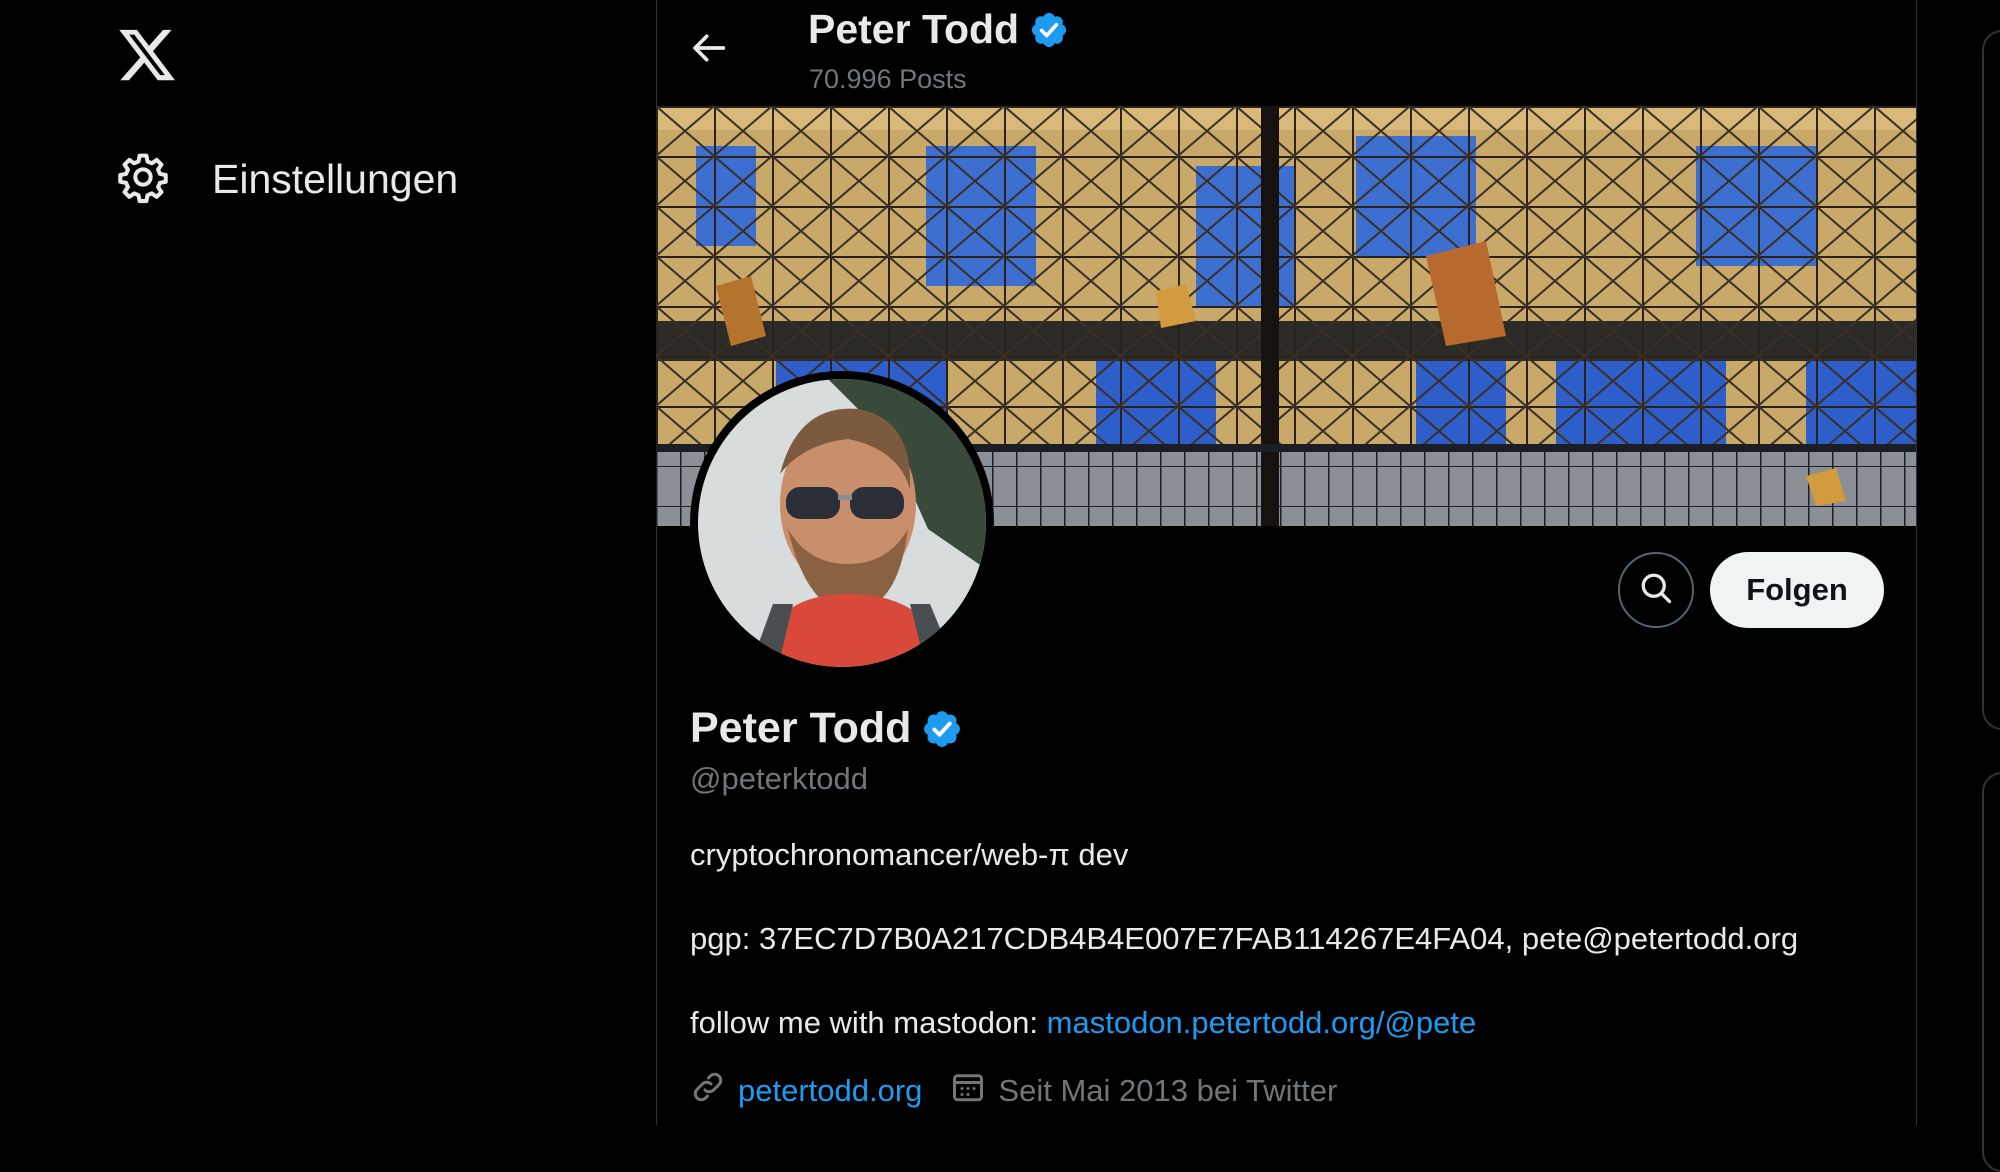  Describe the element at coordinates (147, 55) in the screenshot. I see `x-logo-icon` at that location.